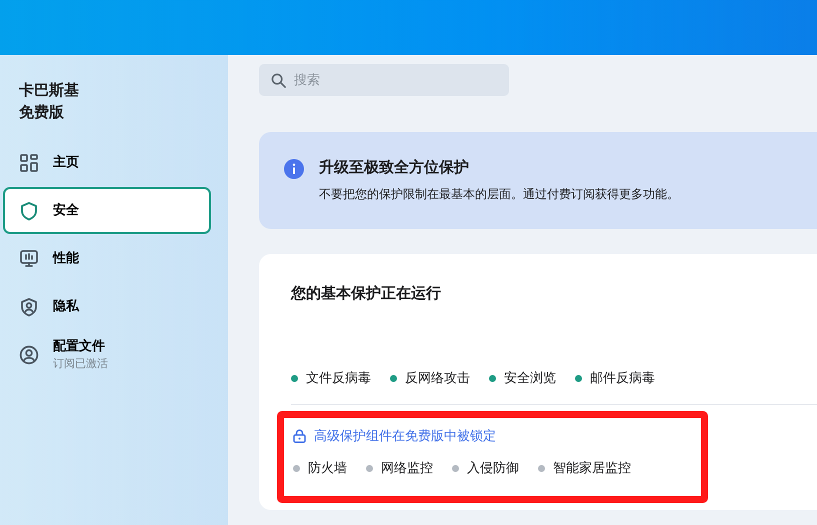 This screenshot has height=525, width=817. What do you see at coordinates (384, 80) in the screenshot?
I see `search-field: 搜索` at bounding box center [384, 80].